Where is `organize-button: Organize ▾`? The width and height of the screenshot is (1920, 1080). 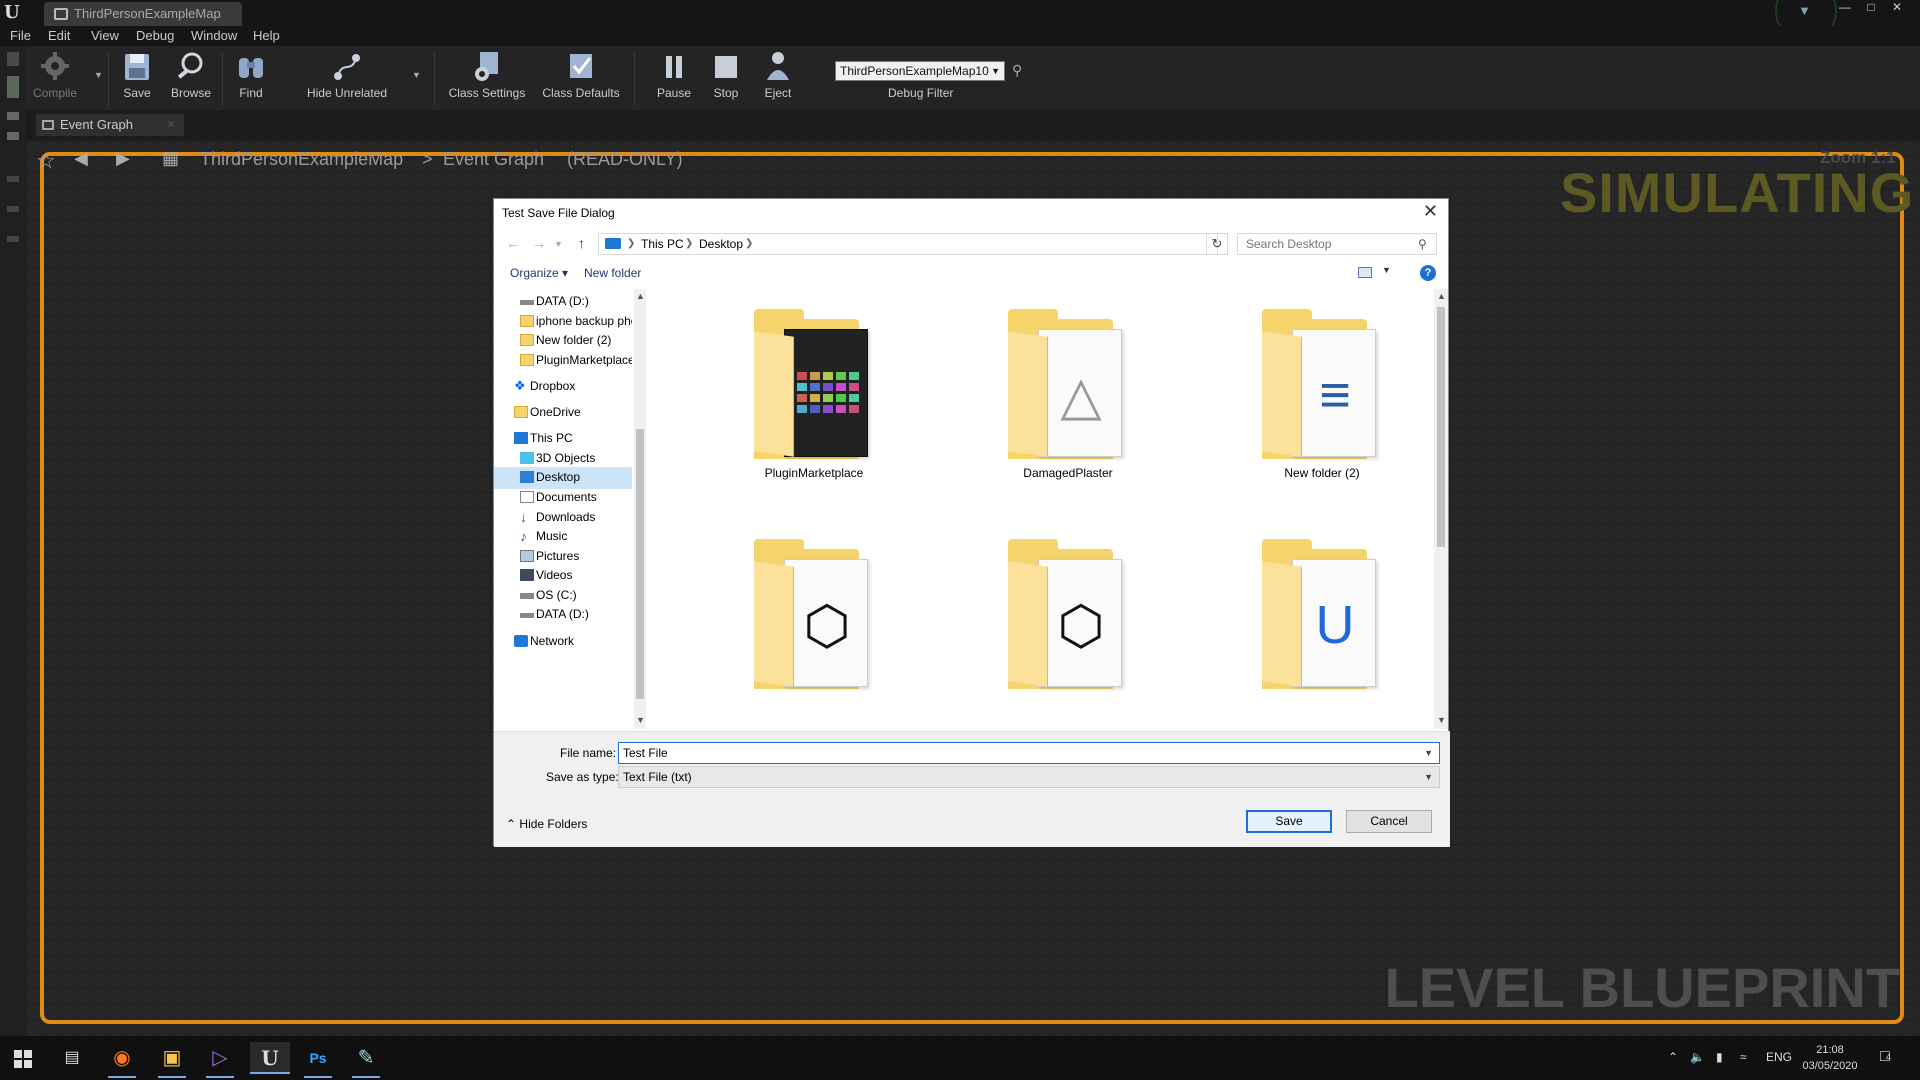 organize-button: Organize ▾ is located at coordinates (539, 273).